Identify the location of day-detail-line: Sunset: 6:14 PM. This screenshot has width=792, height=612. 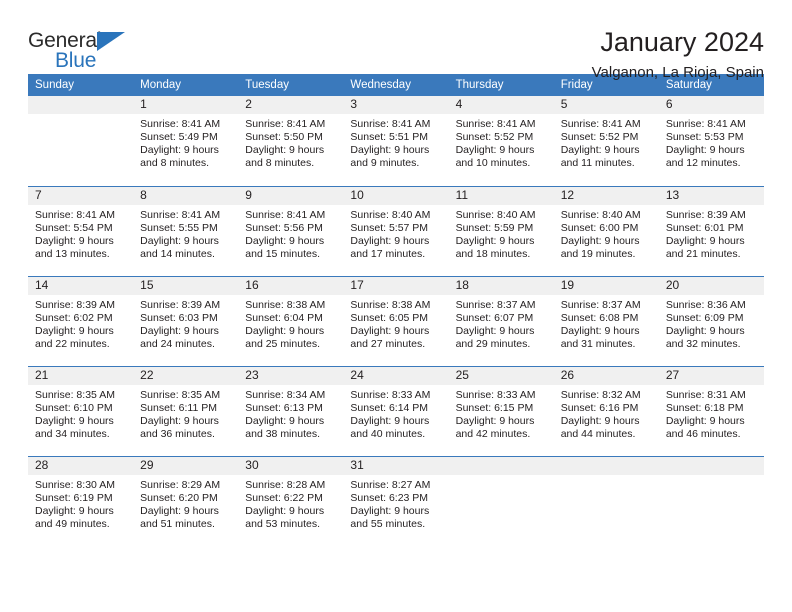
(389, 407).